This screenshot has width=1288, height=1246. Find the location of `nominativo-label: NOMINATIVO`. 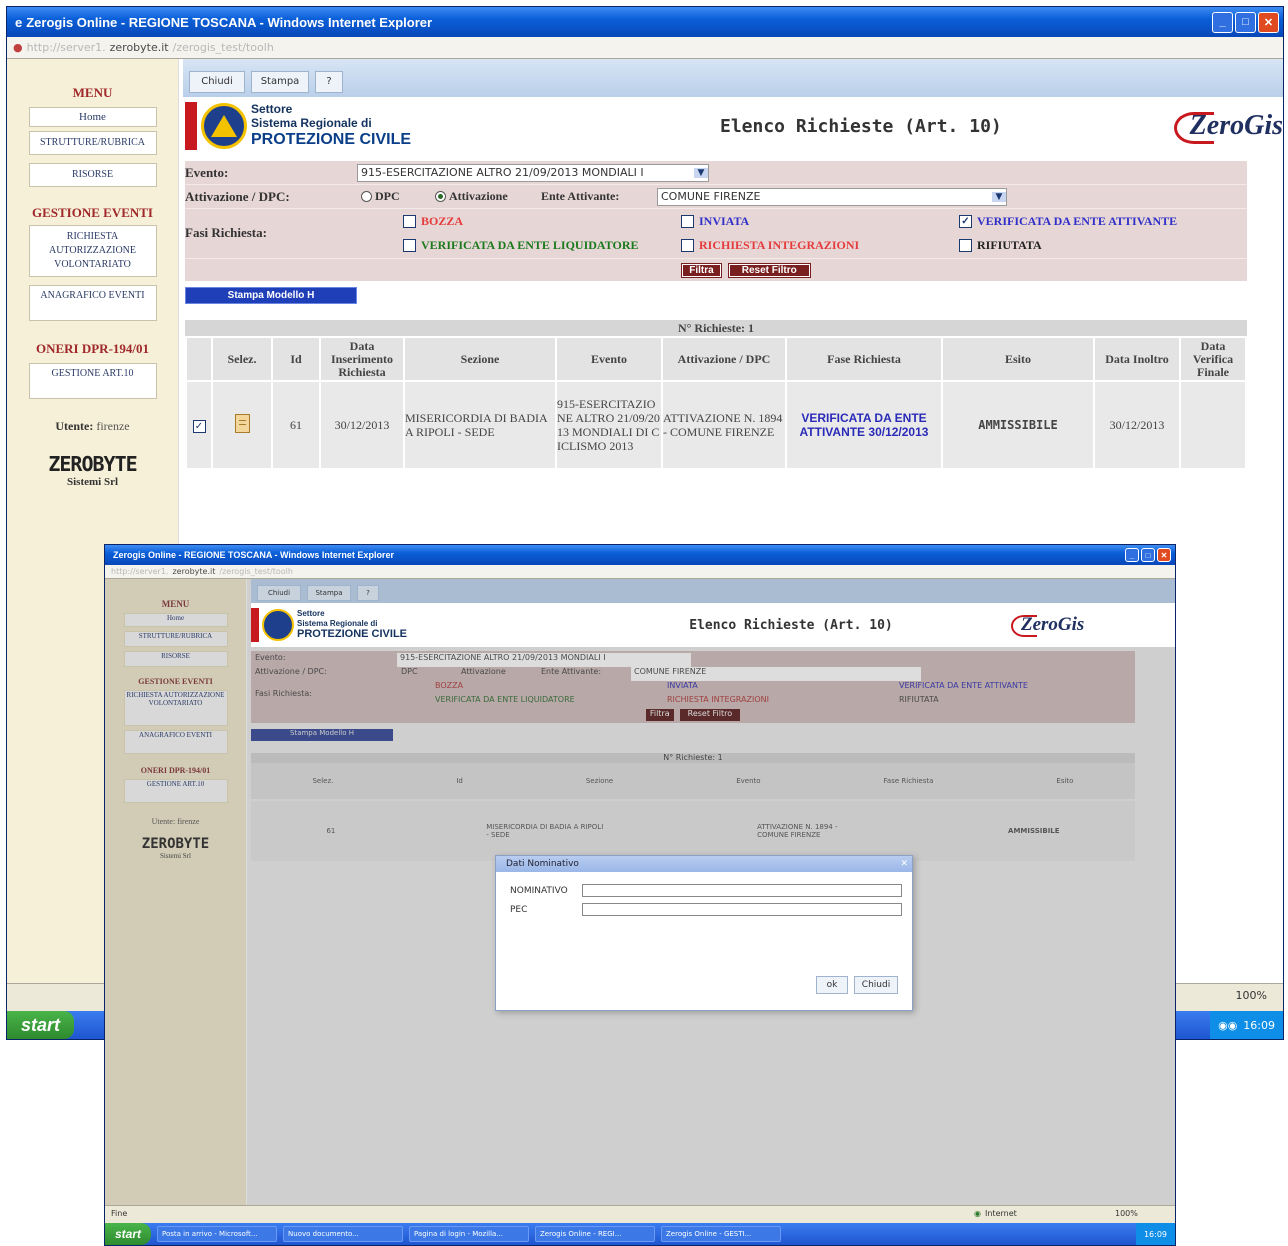

nominativo-label: NOMINATIVO is located at coordinates (539, 890).